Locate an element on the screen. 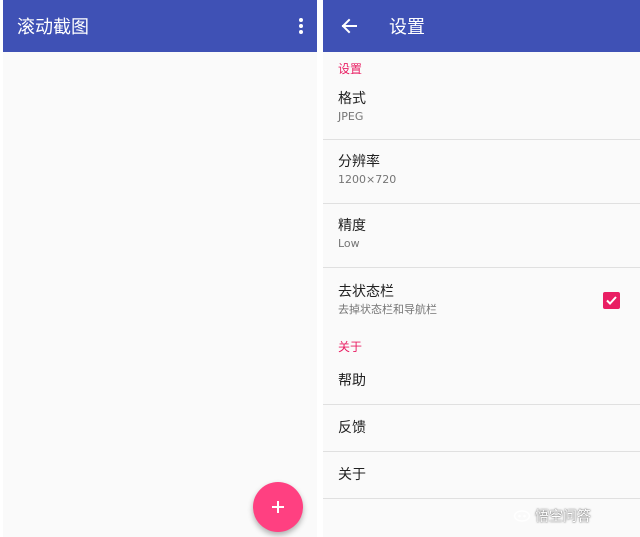 Image resolution: width=640 pixels, height=537 pixels. pref-about-label: 关于 is located at coordinates (352, 475).